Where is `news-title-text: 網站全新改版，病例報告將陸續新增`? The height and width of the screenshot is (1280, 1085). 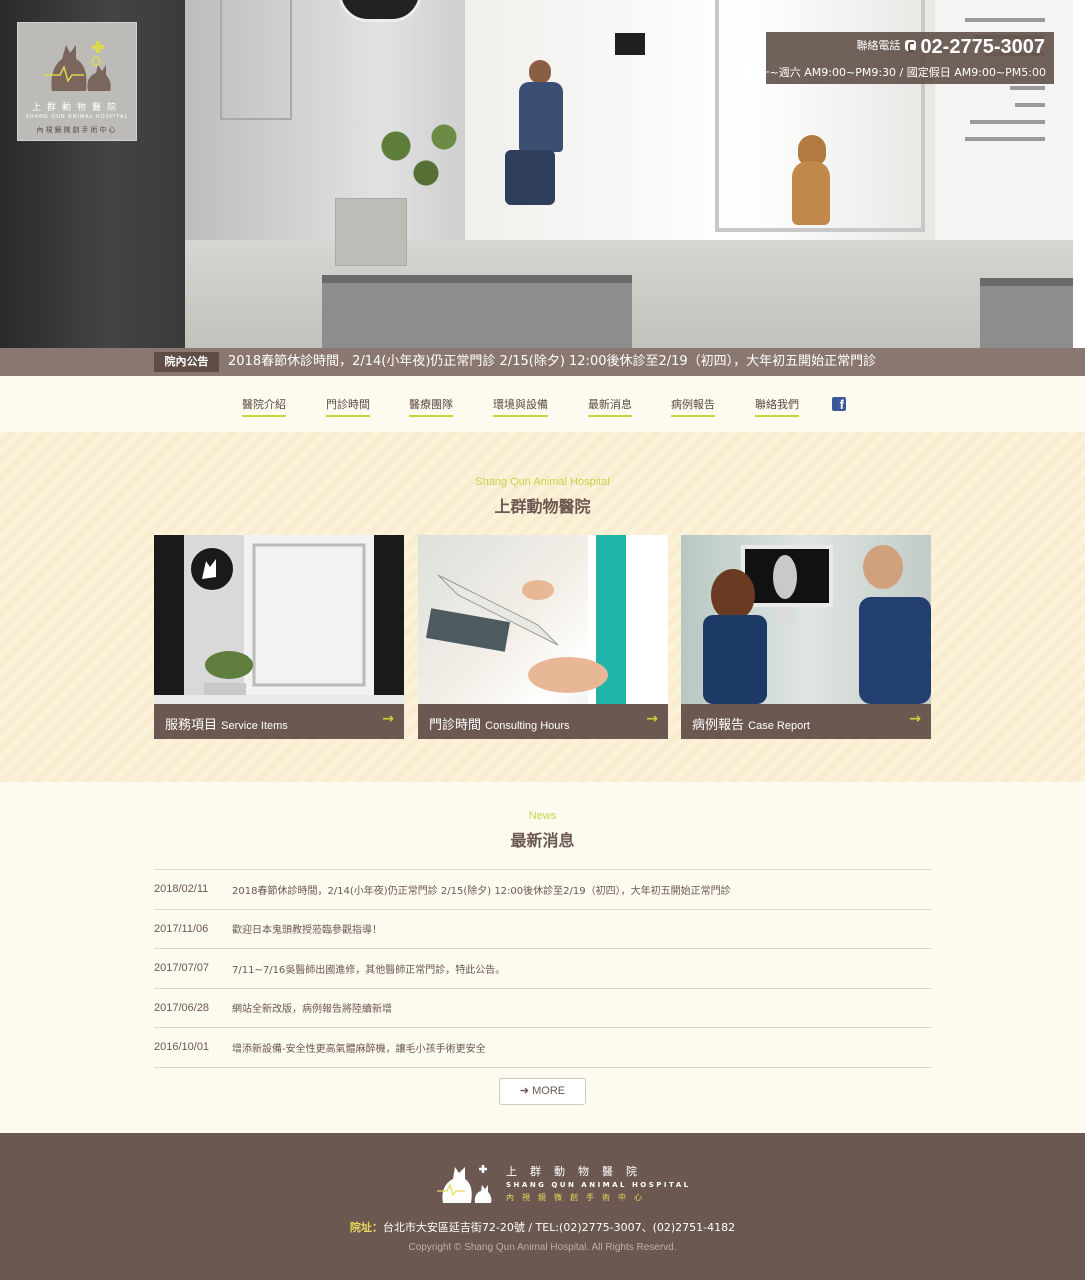
news-title-text: 網站全新改版，病例報告將陸續新增 is located at coordinates (581, 1007).